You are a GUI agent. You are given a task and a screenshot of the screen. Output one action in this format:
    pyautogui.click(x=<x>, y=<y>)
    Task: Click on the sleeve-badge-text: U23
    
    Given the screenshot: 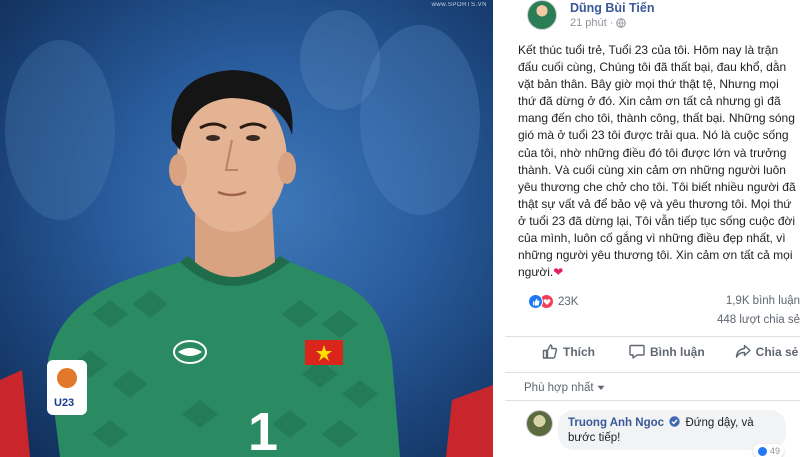 What is the action you would take?
    pyautogui.click(x=64, y=403)
    